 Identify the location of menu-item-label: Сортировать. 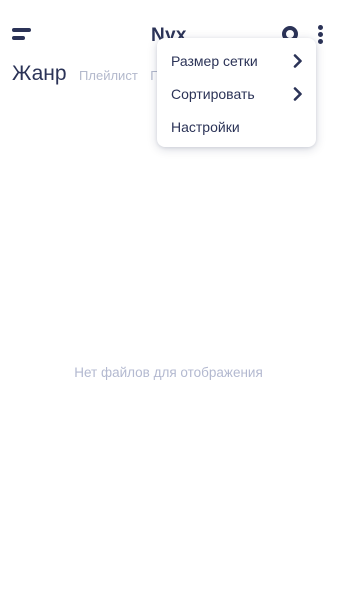
(213, 94).